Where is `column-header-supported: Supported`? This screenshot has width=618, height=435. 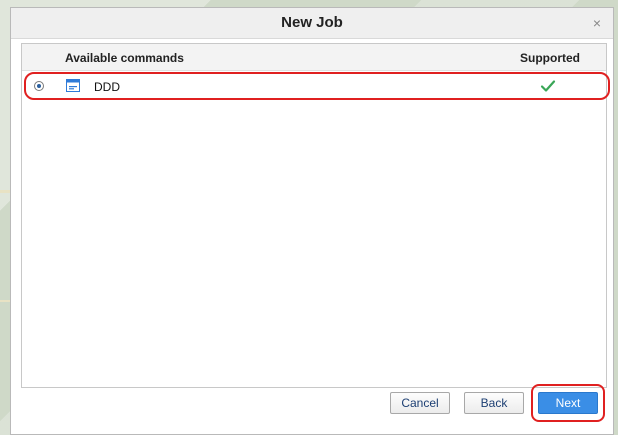
column-header-supported: Supported is located at coordinates (550, 58).